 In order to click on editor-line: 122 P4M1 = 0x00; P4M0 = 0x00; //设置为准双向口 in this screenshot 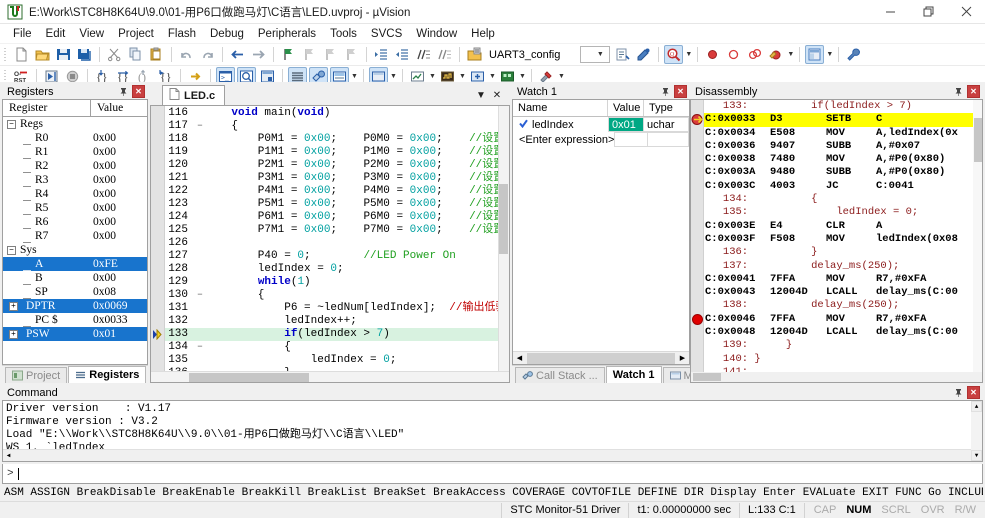, I will do `click(337, 191)`.